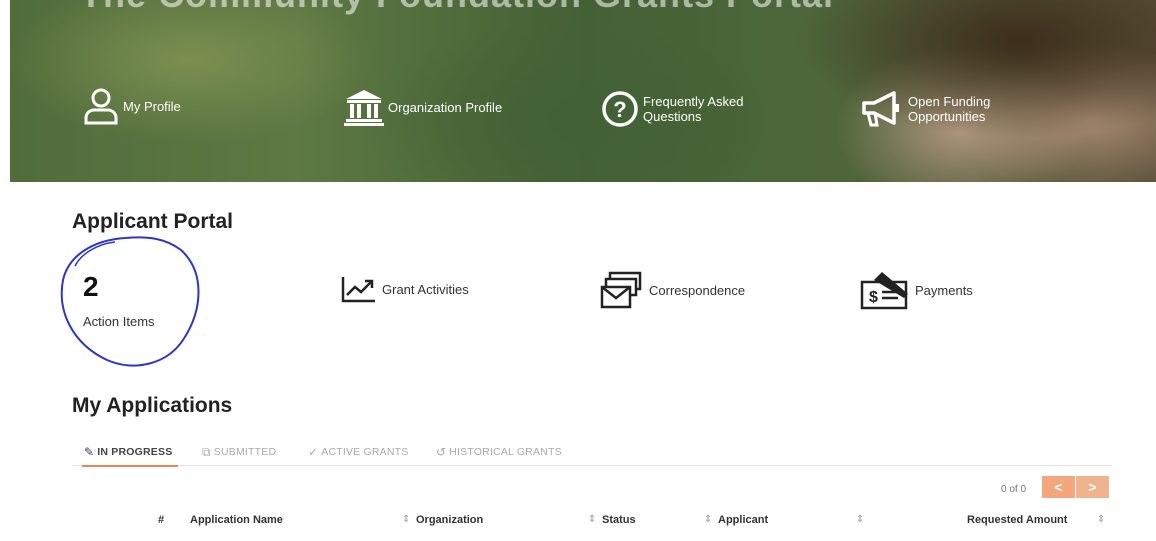 The width and height of the screenshot is (1156, 541). I want to click on tab-active-grants: ✓ ACTIVE GRANTS, so click(358, 452).